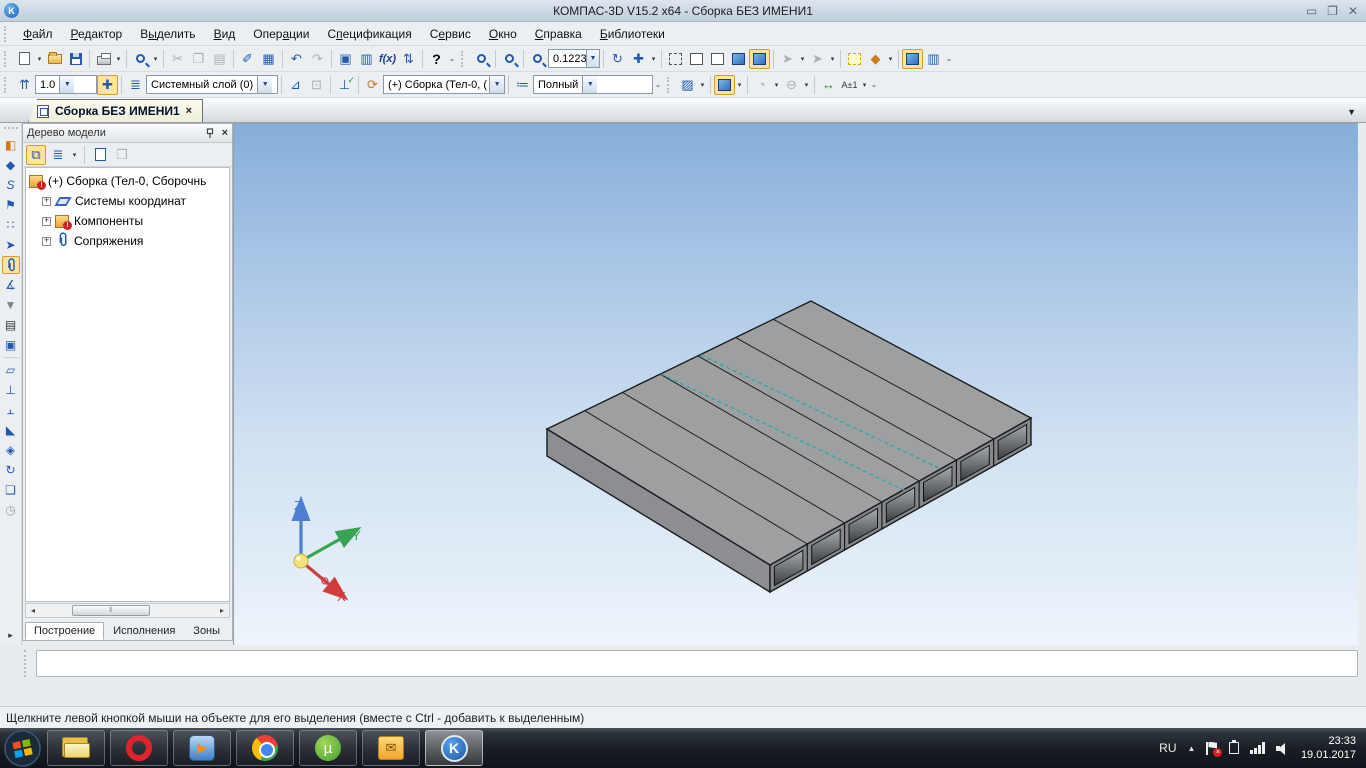 The image size is (1366, 768). What do you see at coordinates (832, 59) in the screenshot?
I see `quick-plane-dropdown: ▾` at bounding box center [832, 59].